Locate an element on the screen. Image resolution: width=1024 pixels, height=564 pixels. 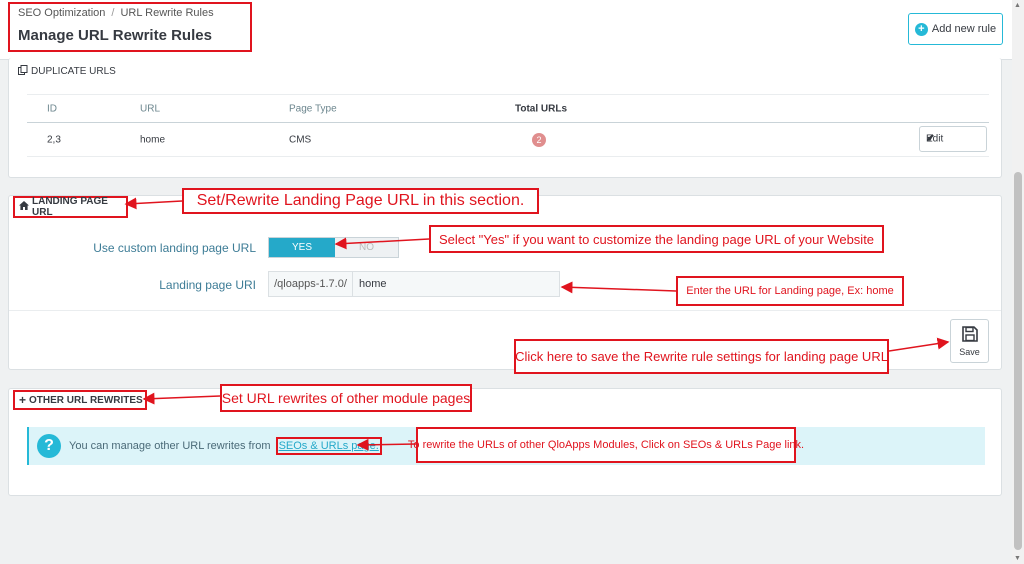
scroll-down-icon: ▼ is located at coordinates (1017, 558).